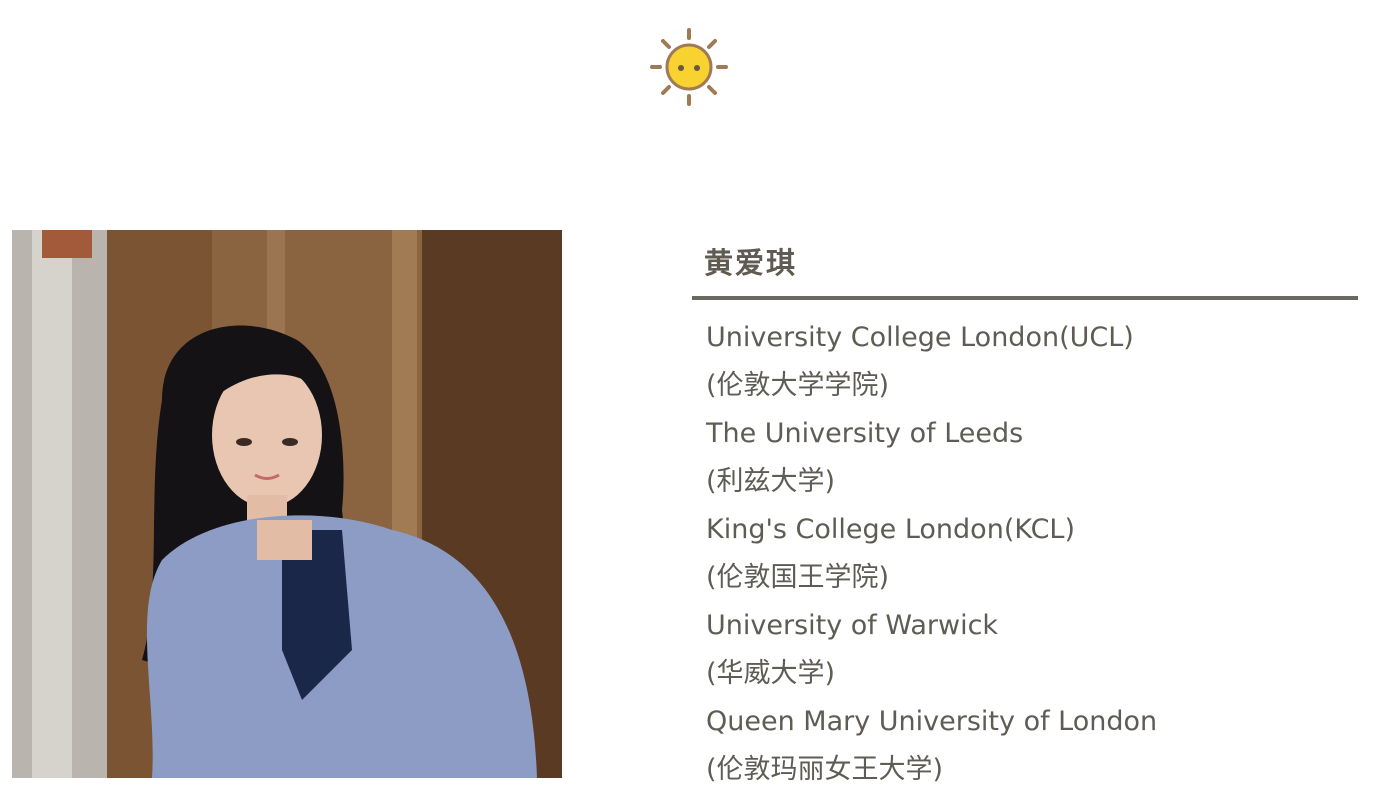 This screenshot has width=1374, height=802. Describe the element at coordinates (865, 433) in the screenshot. I see `university-name-en: The University of Leeds` at that location.